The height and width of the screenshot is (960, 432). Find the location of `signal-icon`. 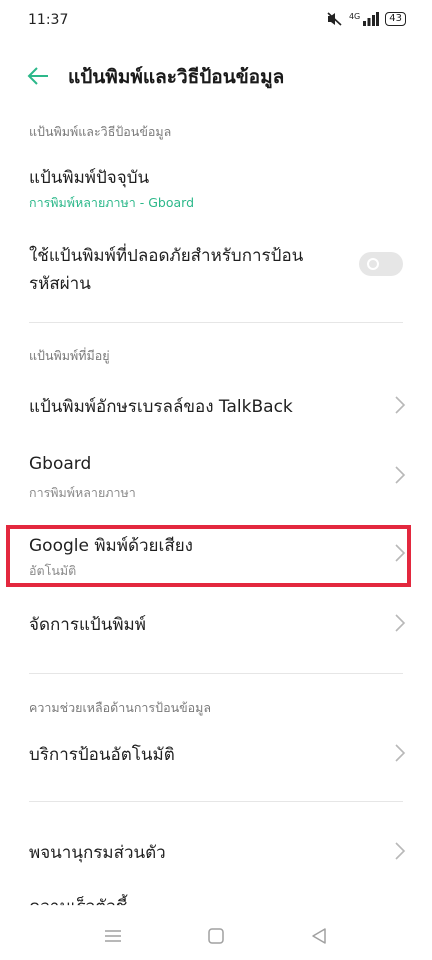

signal-icon is located at coordinates (371, 19).